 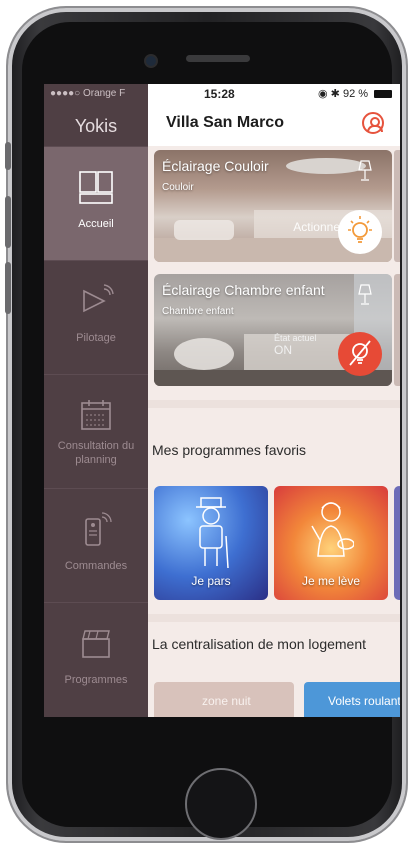 I want to click on volume-down-button, so click(x=8, y=288).